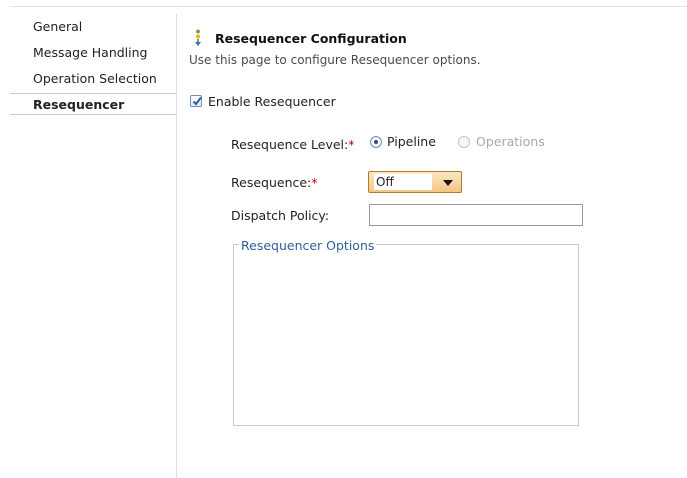  Describe the element at coordinates (198, 37) in the screenshot. I see `resequencer-config-icon` at that location.